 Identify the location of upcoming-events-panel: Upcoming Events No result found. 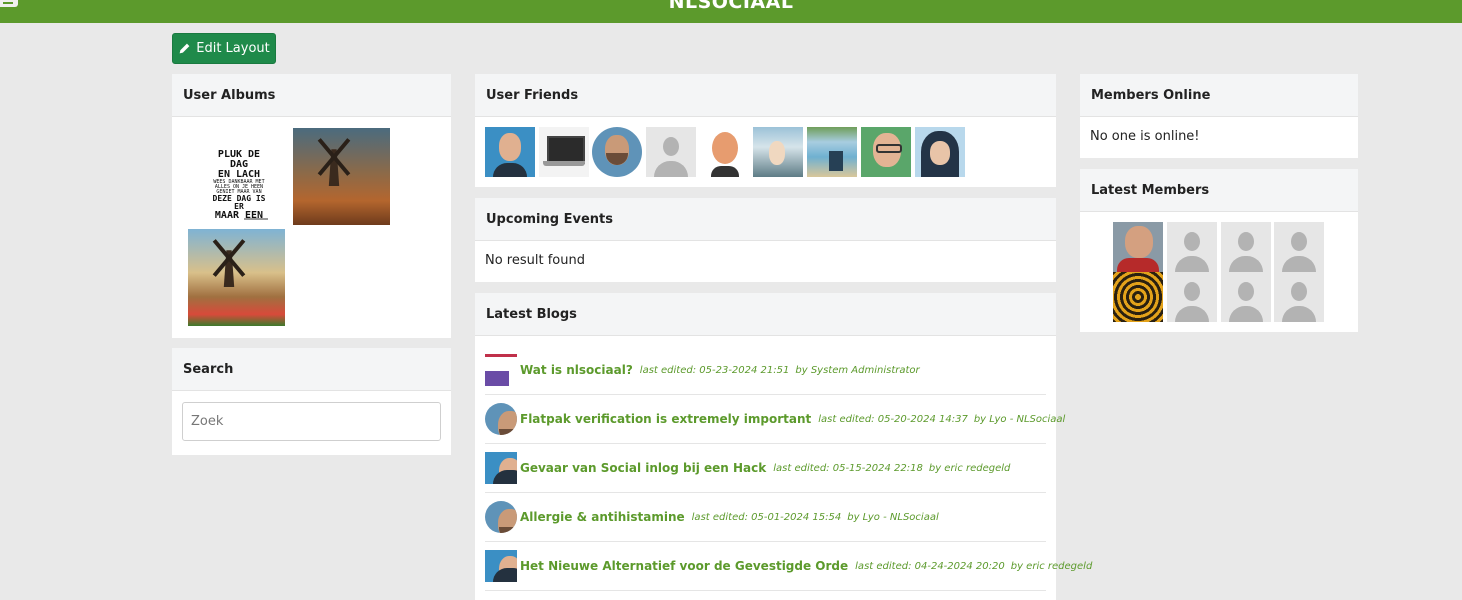
(765, 240).